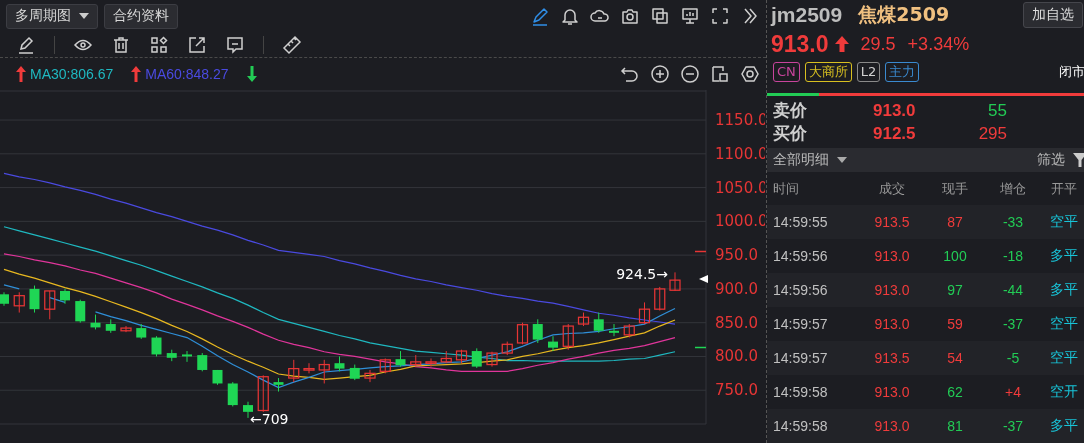 This screenshot has height=443, width=1084. I want to click on tag: CN, so click(786, 72).